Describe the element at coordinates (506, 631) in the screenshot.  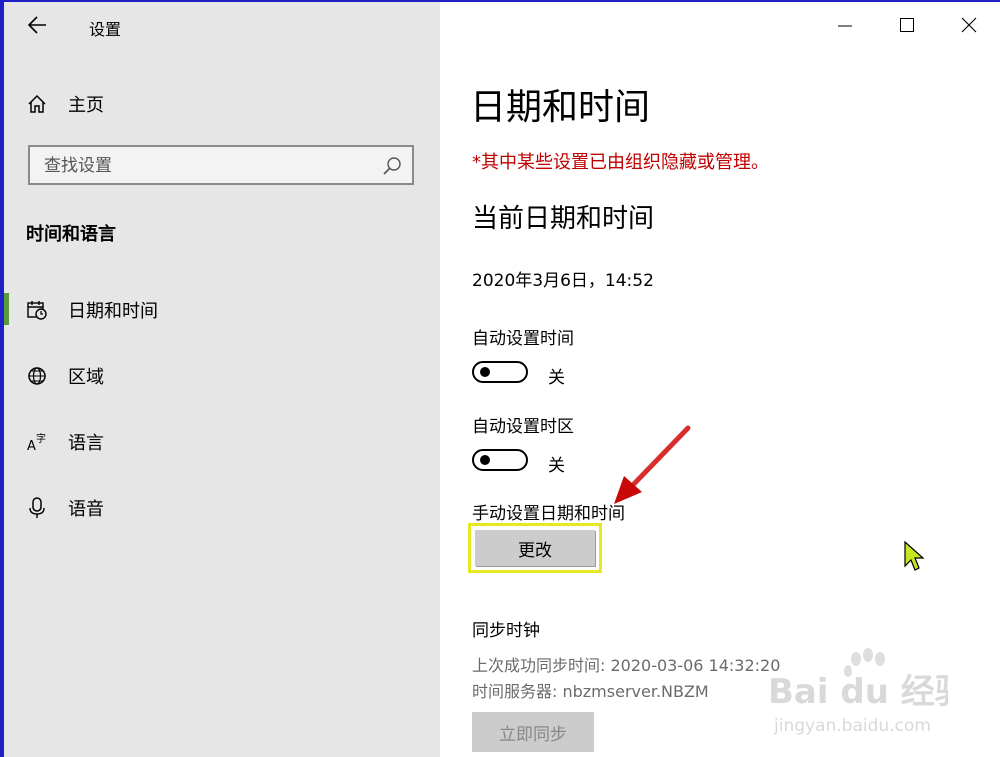
I see `sync-heading: 同步时钟` at that location.